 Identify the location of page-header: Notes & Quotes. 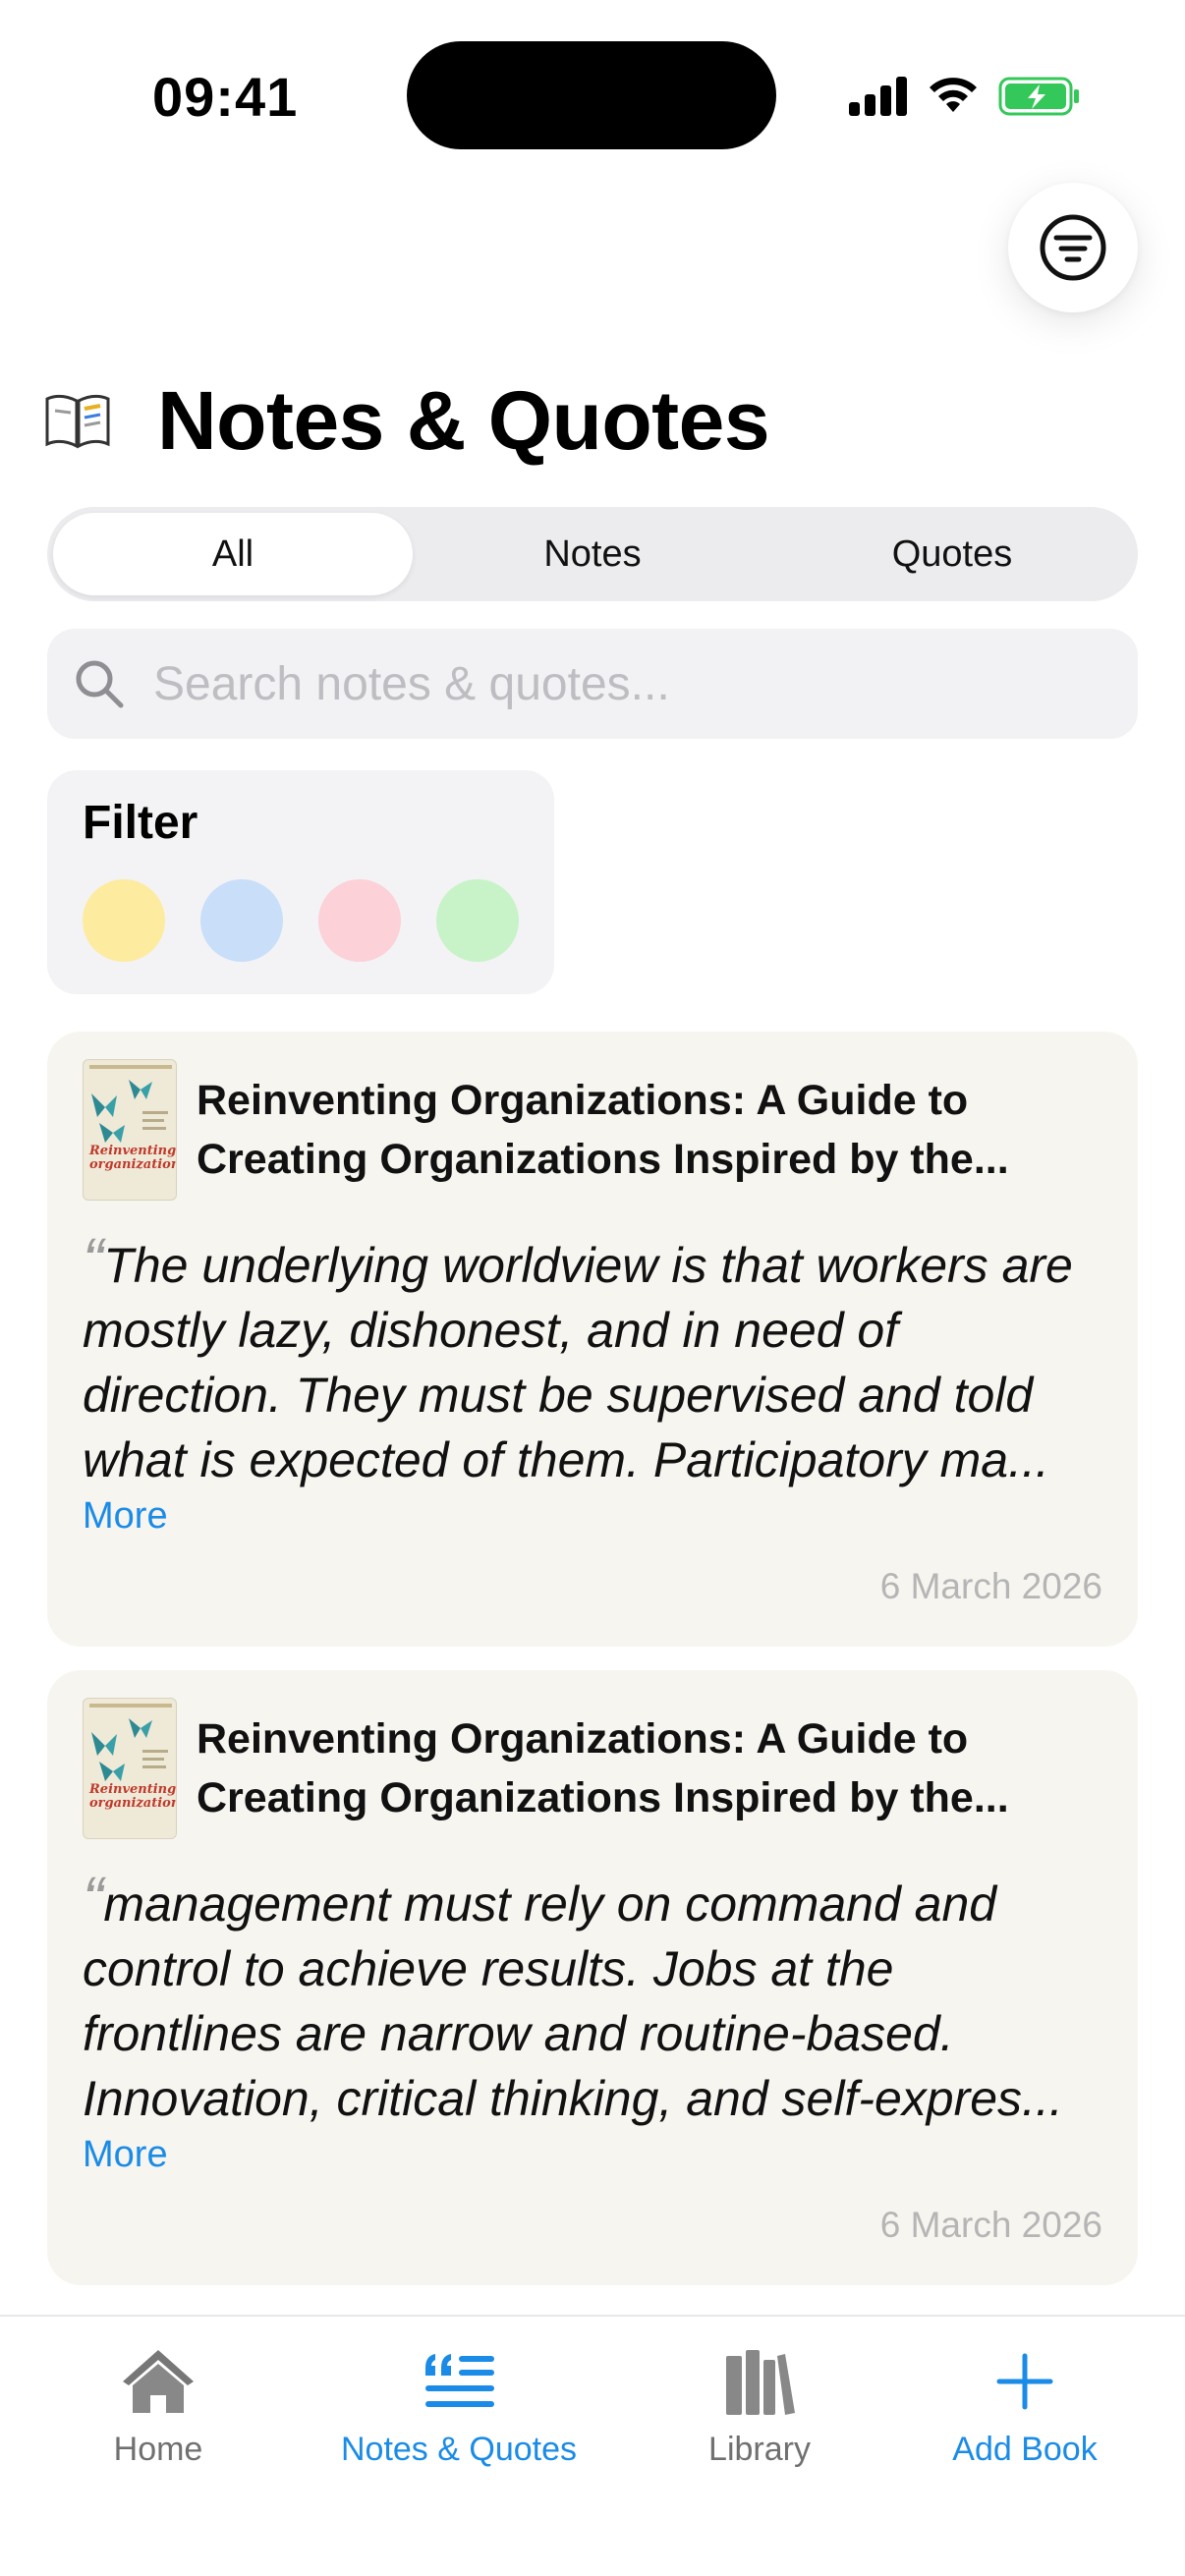
(407, 420).